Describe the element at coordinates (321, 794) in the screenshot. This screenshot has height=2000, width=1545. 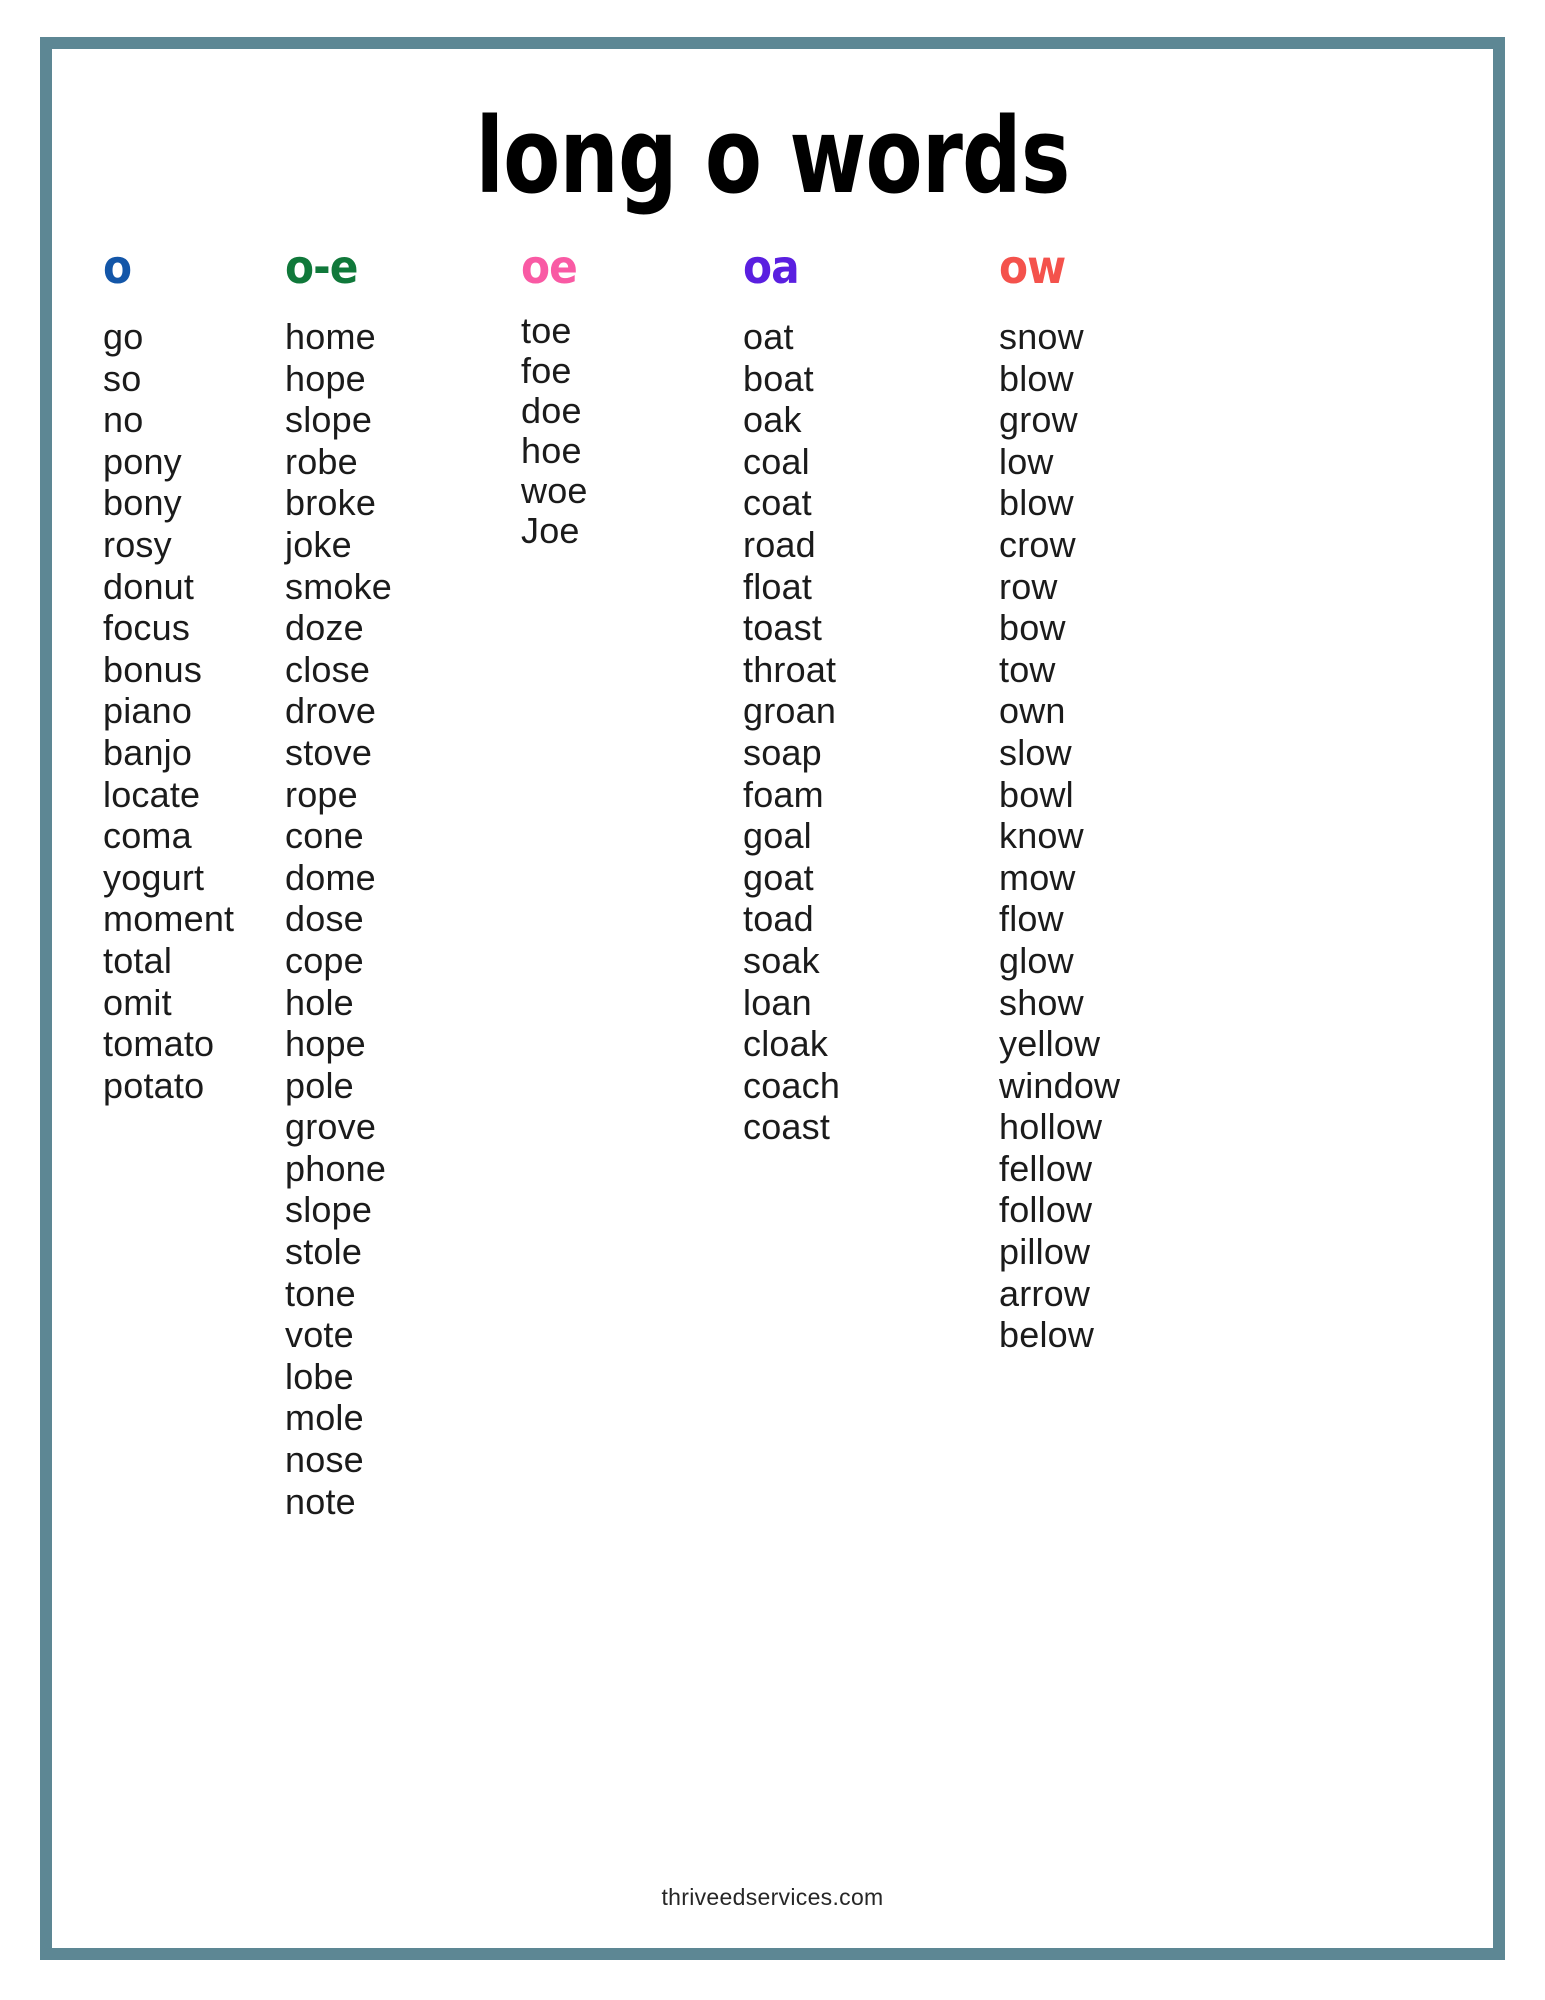
I see `word-item: rope` at that location.